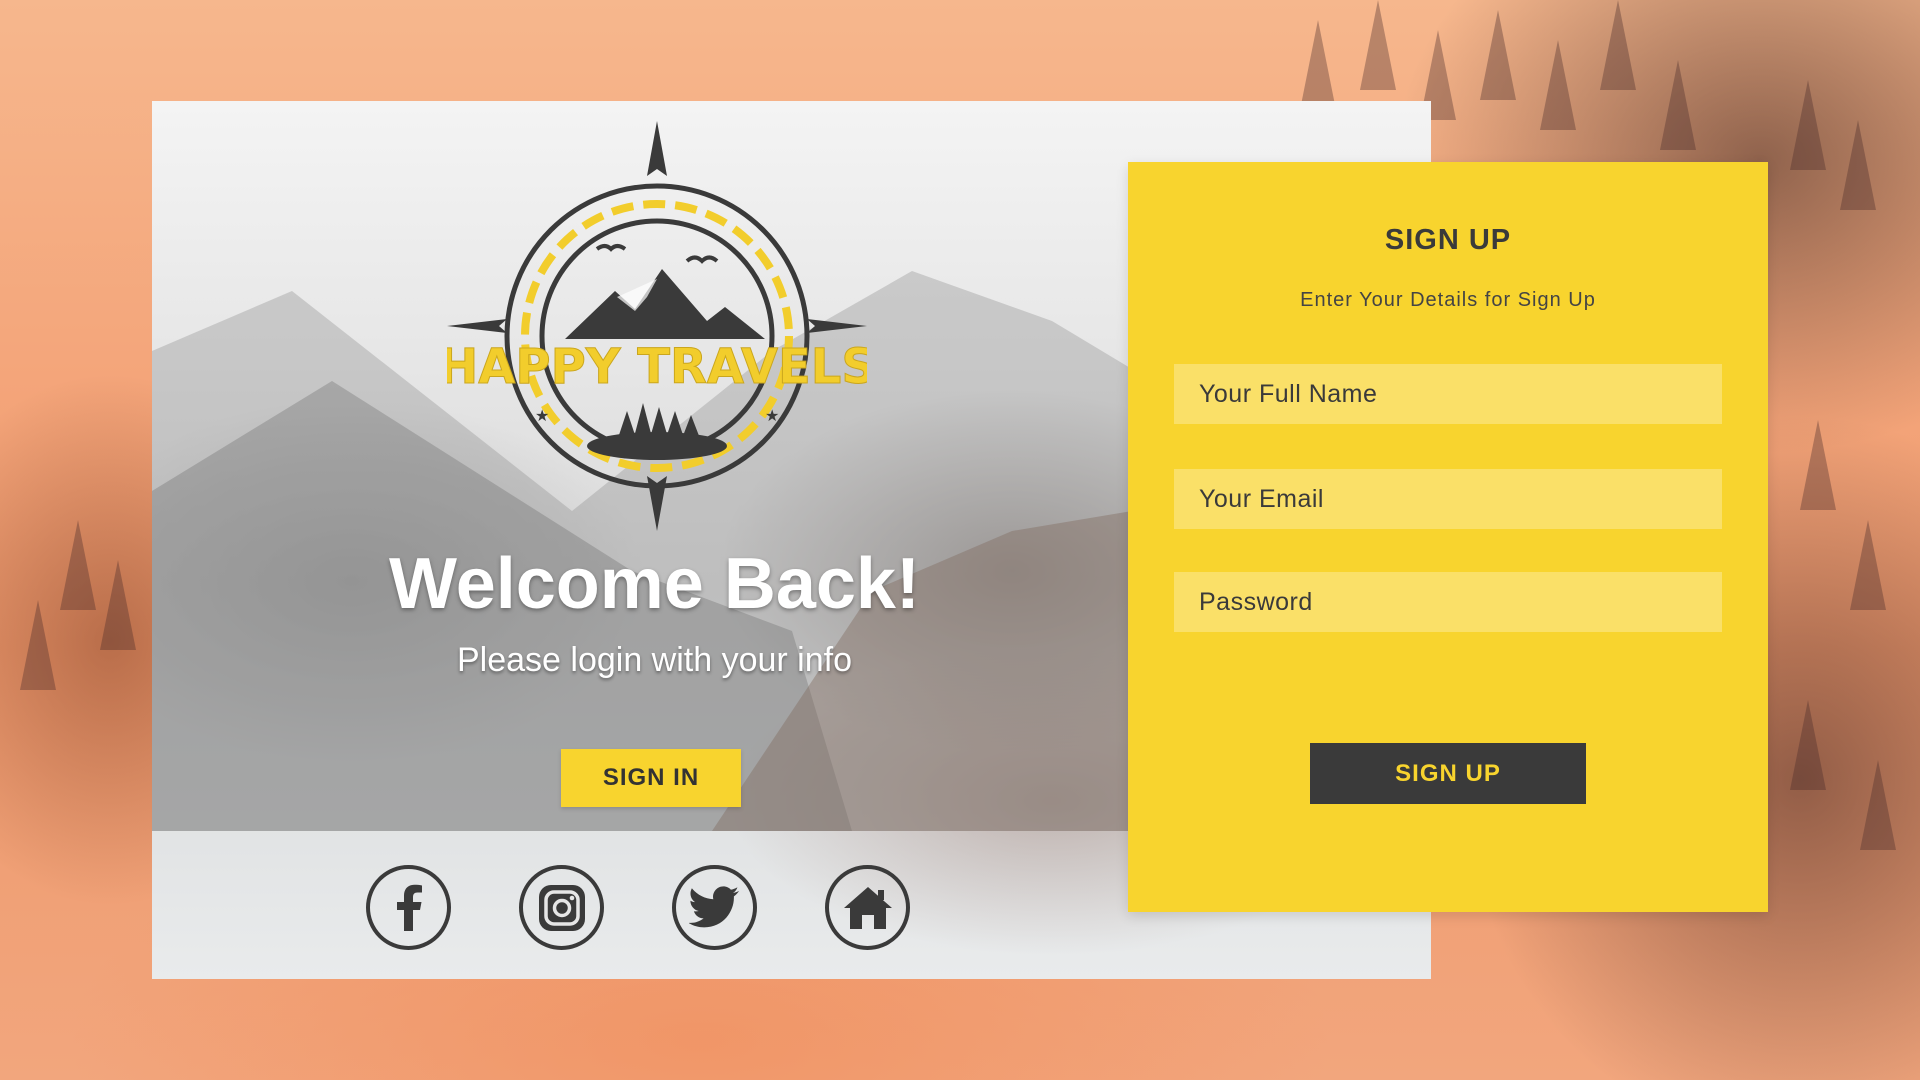  I want to click on email-field, so click(1448, 499).